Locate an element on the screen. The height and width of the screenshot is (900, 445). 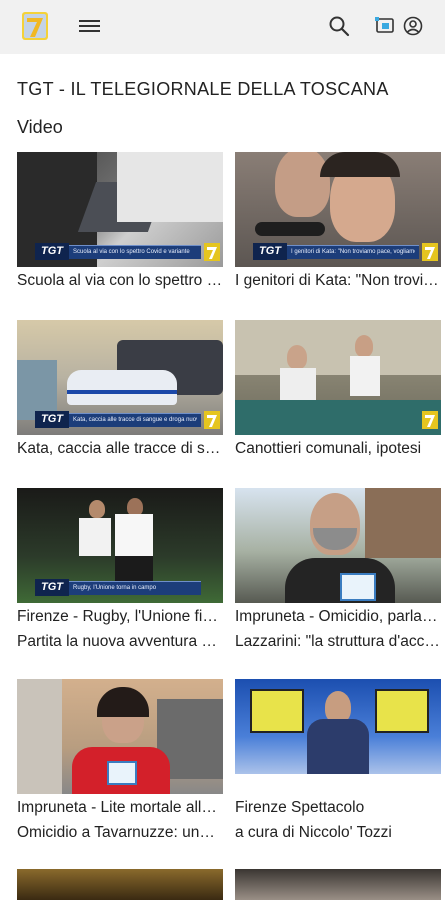
video-title: Canottieri comunali, ipotesi is located at coordinates (338, 449).